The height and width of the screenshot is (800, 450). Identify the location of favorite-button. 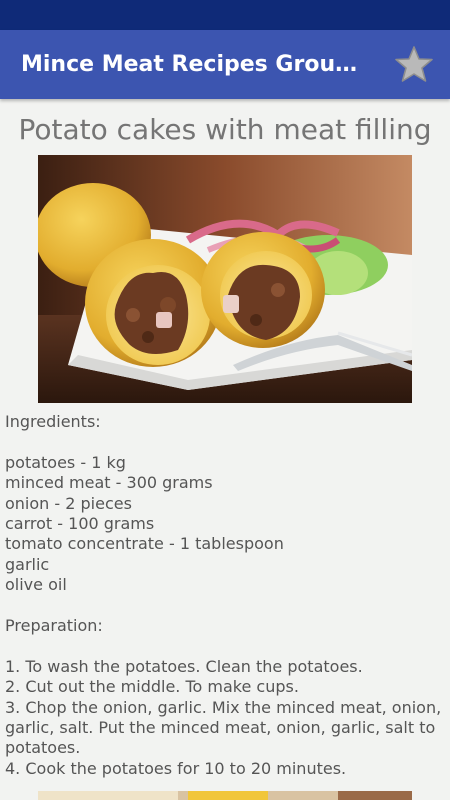
(414, 64).